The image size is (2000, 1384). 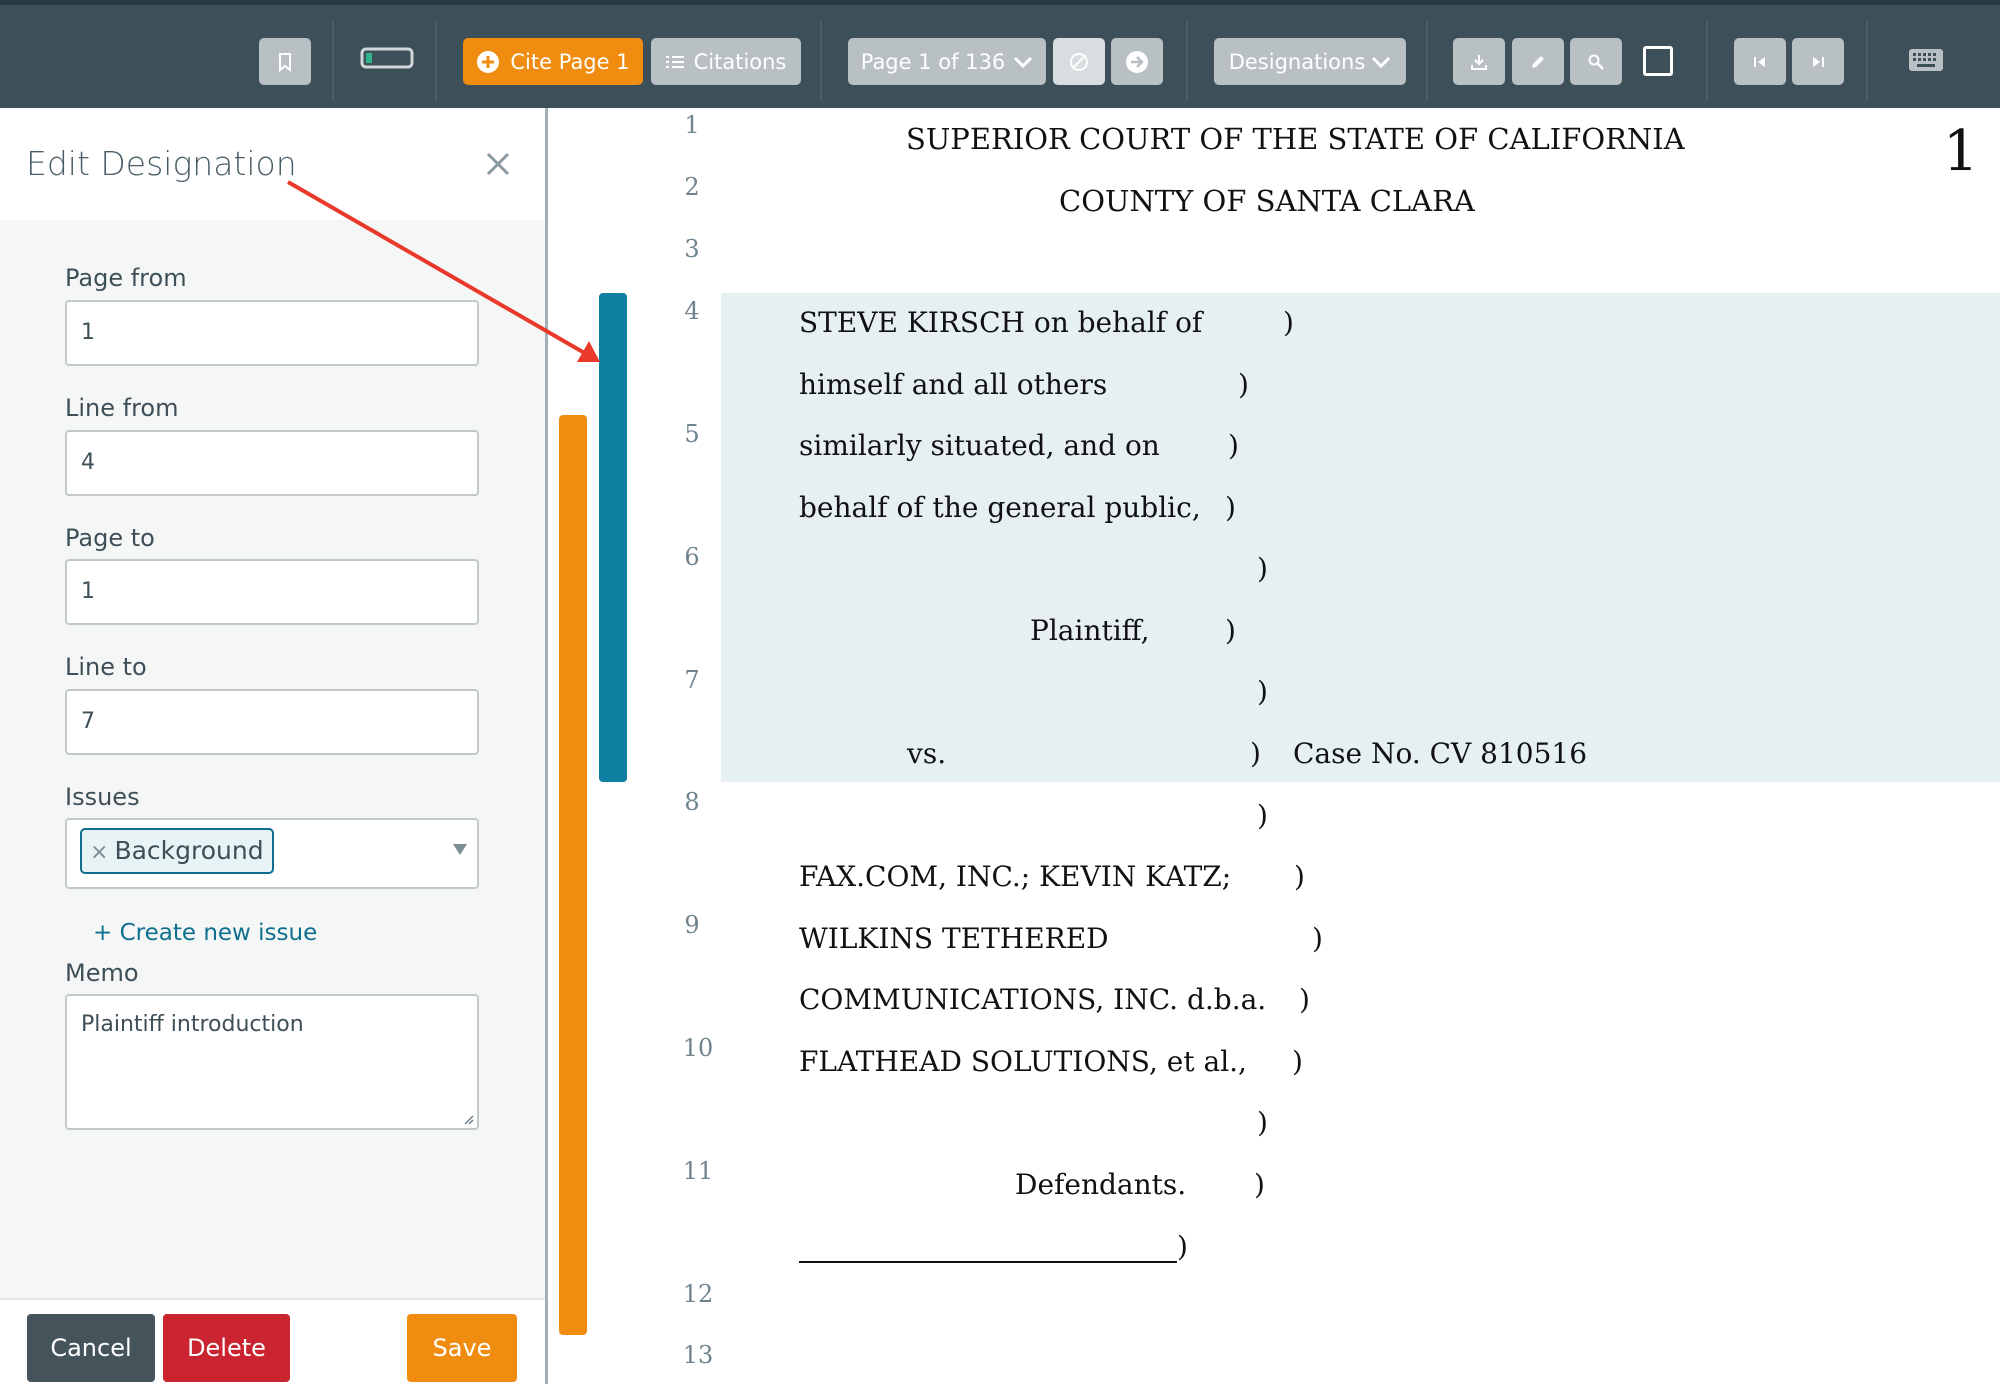 I want to click on page-from-input: 1, so click(x=272, y=333).